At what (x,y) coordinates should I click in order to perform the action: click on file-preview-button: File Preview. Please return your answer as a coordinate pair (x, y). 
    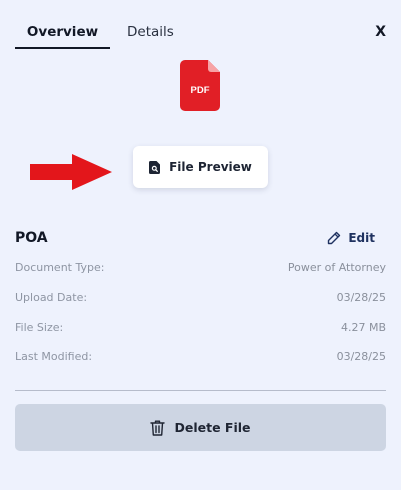
    Looking at the image, I should click on (200, 167).